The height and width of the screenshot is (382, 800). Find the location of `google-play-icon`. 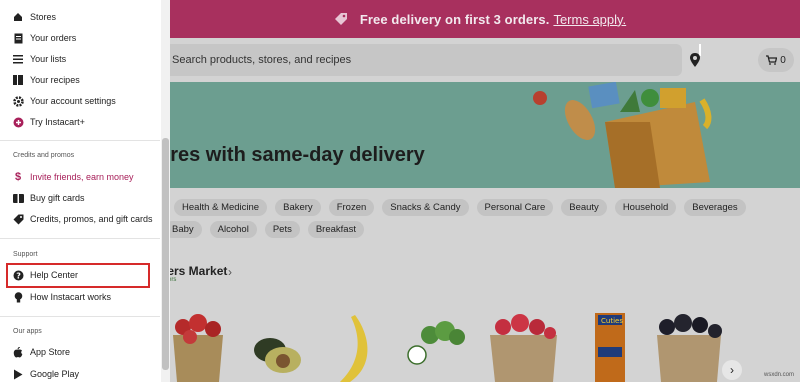

google-play-icon is located at coordinates (18, 374).